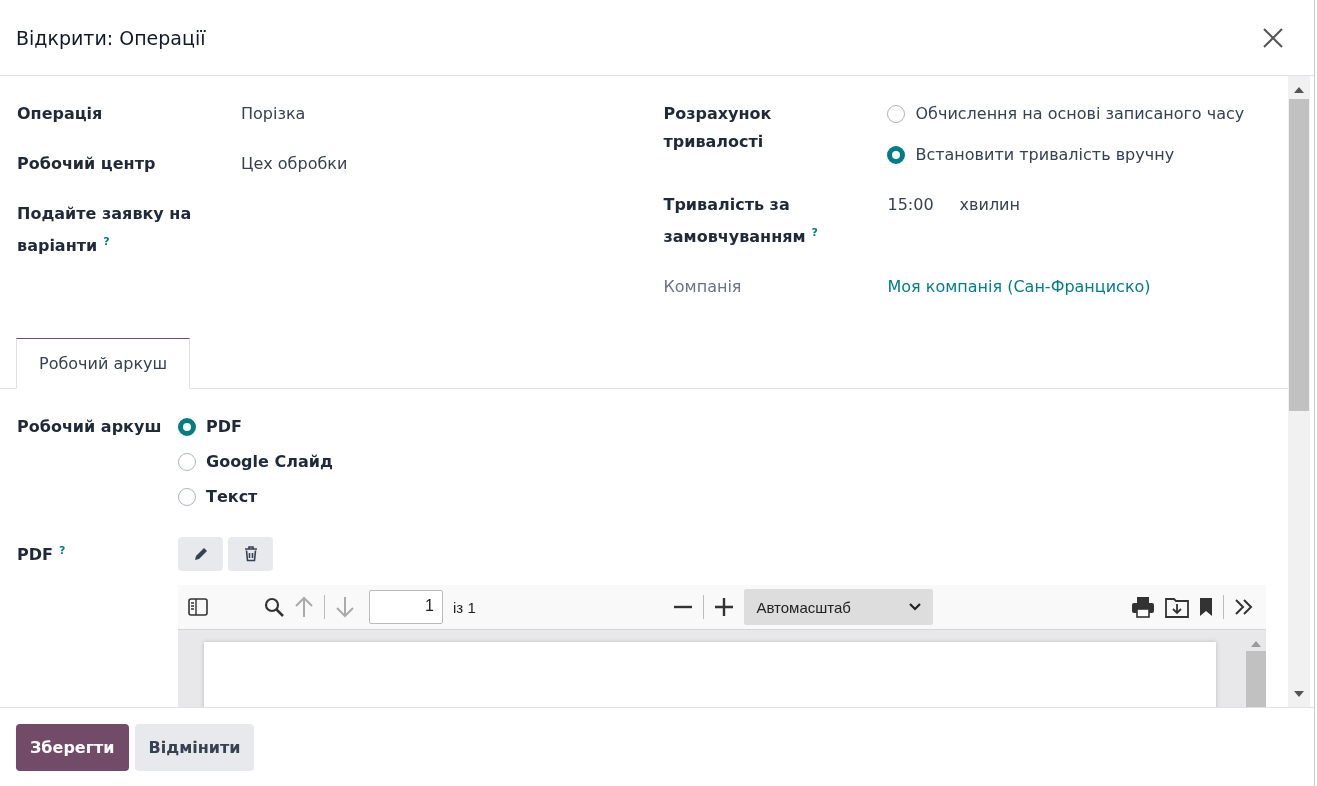 The height and width of the screenshot is (786, 1317). Describe the element at coordinates (1206, 607) in the screenshot. I see `bookmark-icon` at that location.